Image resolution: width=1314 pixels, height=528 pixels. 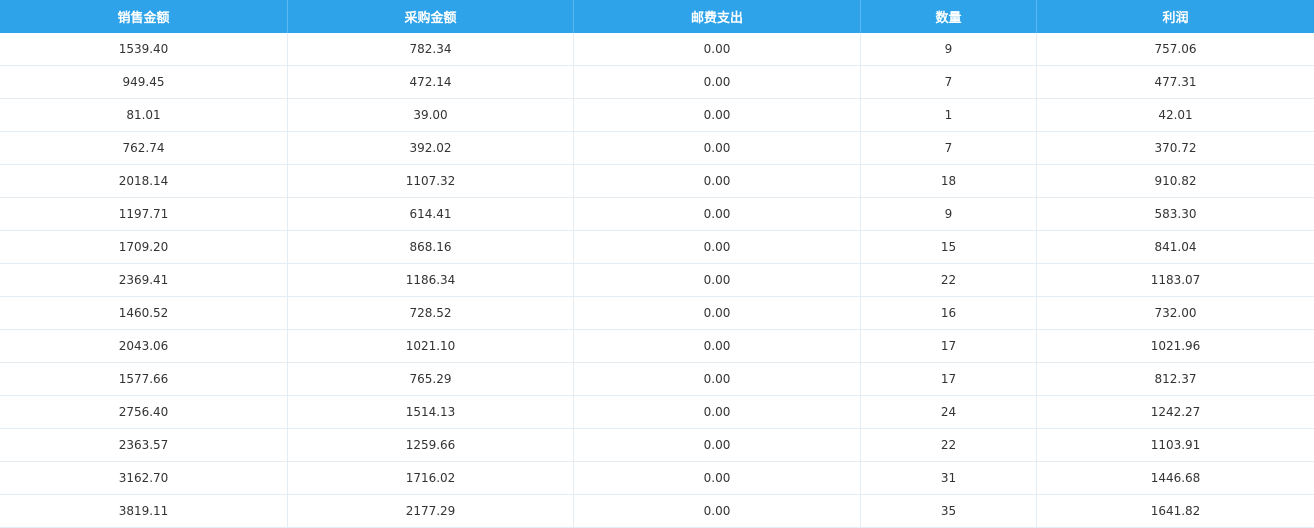 I want to click on purchase-amount-cell: 614.41, so click(x=431, y=214).